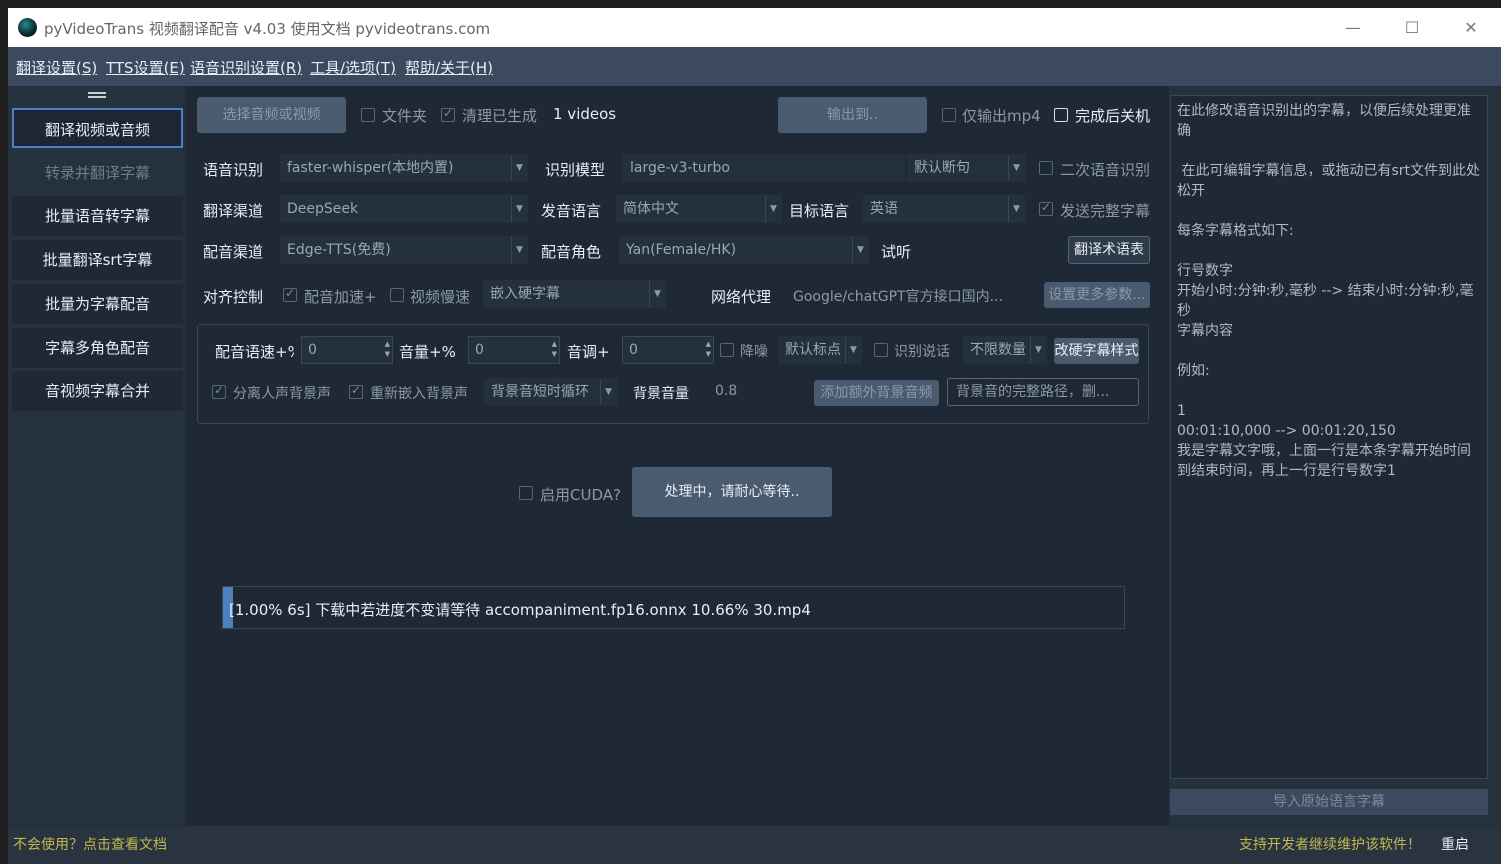 Image resolution: width=1501 pixels, height=864 pixels. What do you see at coordinates (876, 393) in the screenshot?
I see `add-bg-audio-button: 添加额外背景音频` at bounding box center [876, 393].